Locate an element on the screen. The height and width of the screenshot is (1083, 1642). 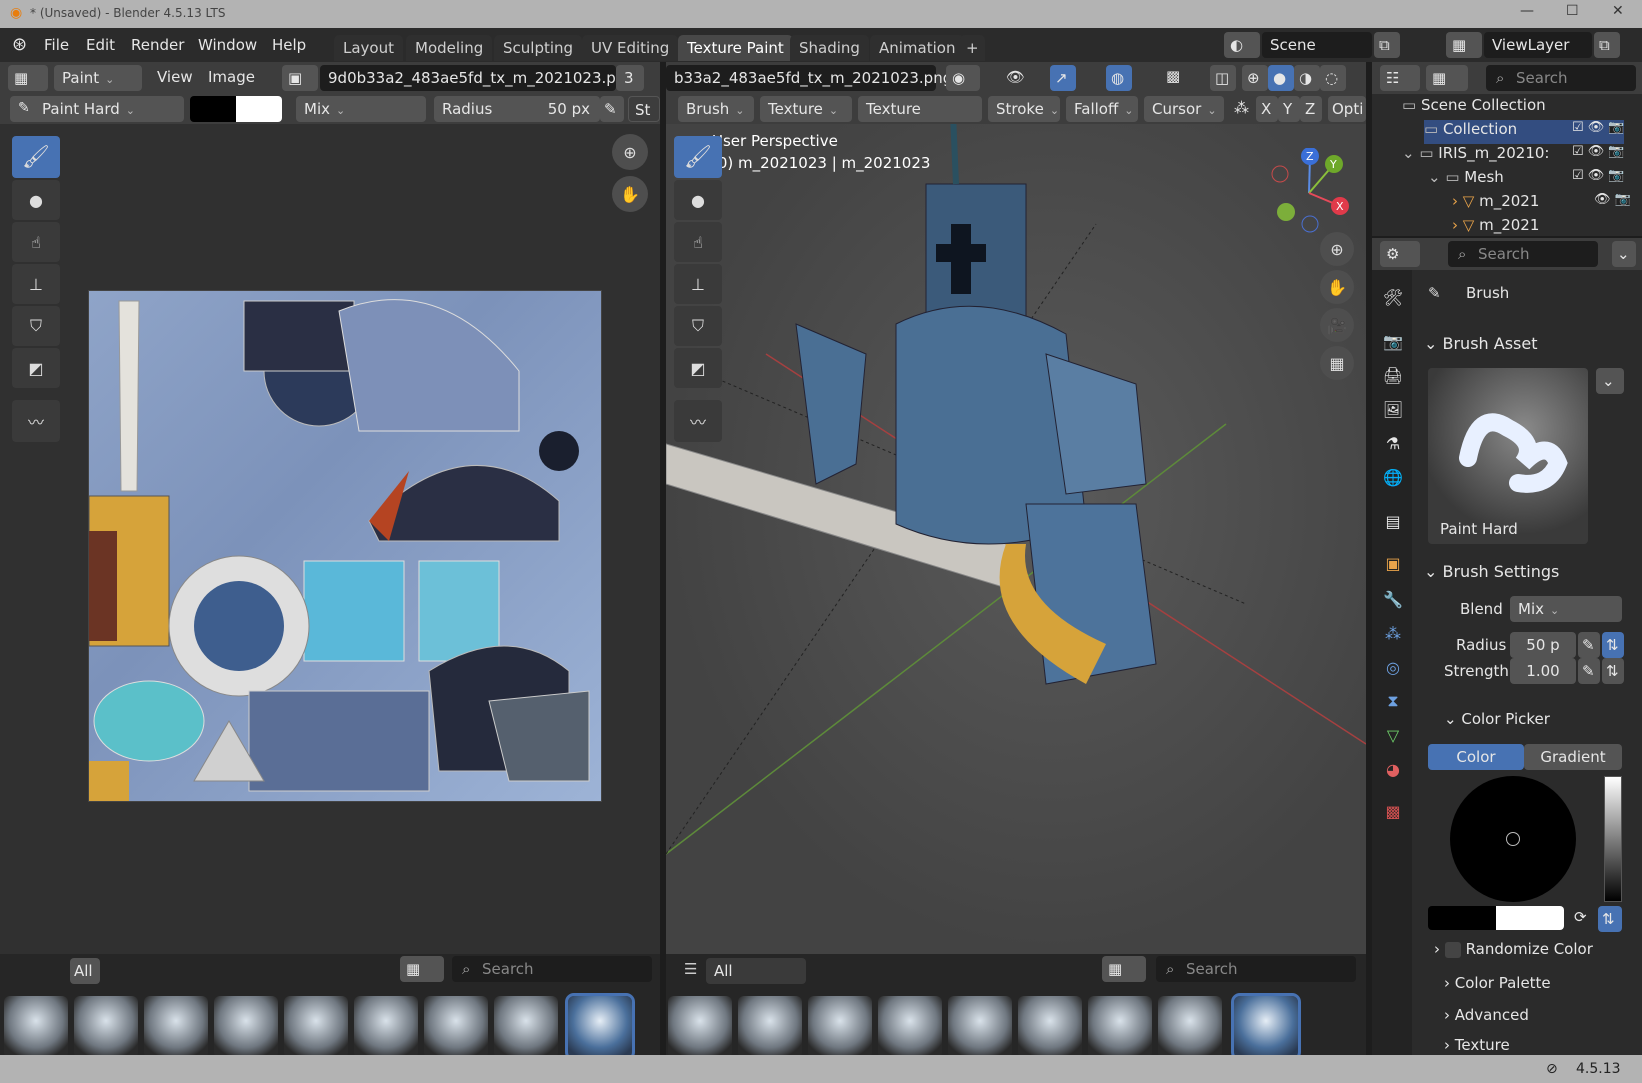
tab-animation: Animation is located at coordinates (917, 48).